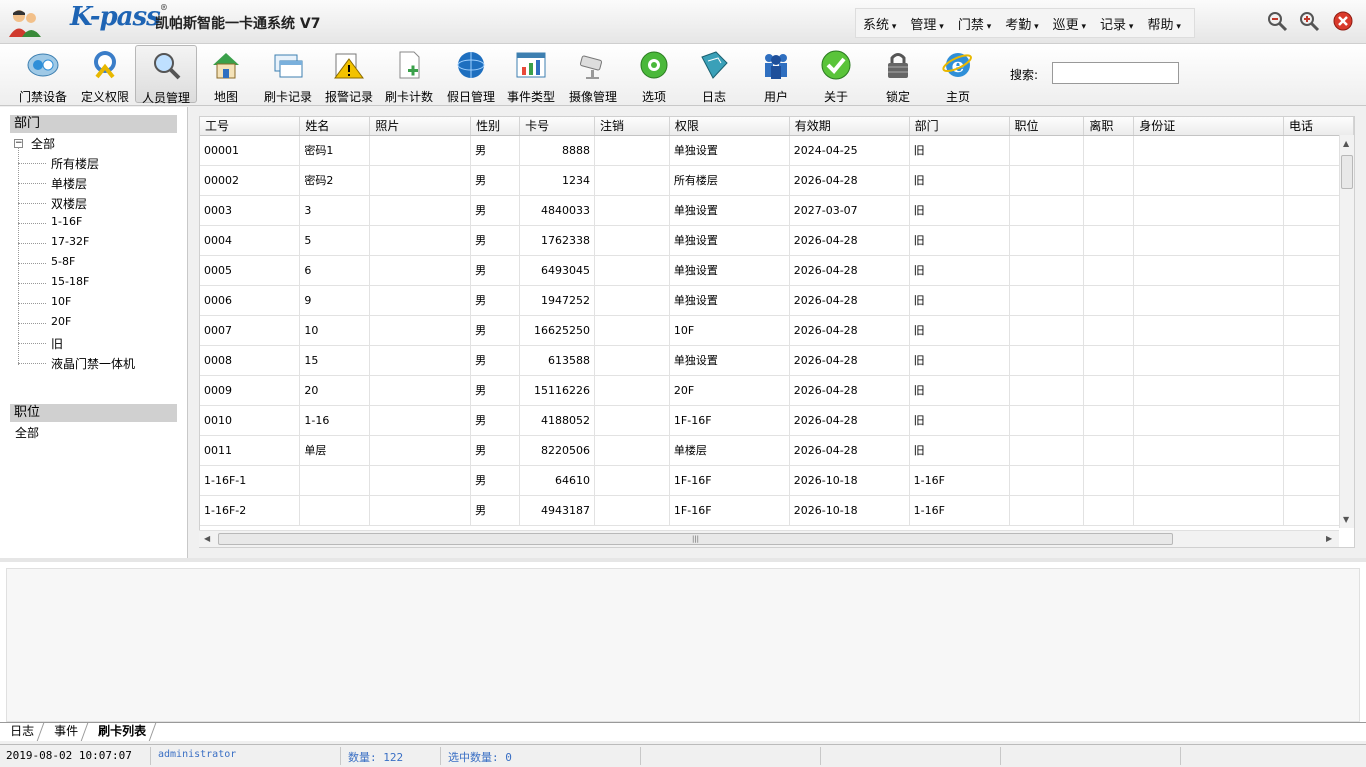  Describe the element at coordinates (49, 221) in the screenshot. I see `department-item: 1-16F` at that location.